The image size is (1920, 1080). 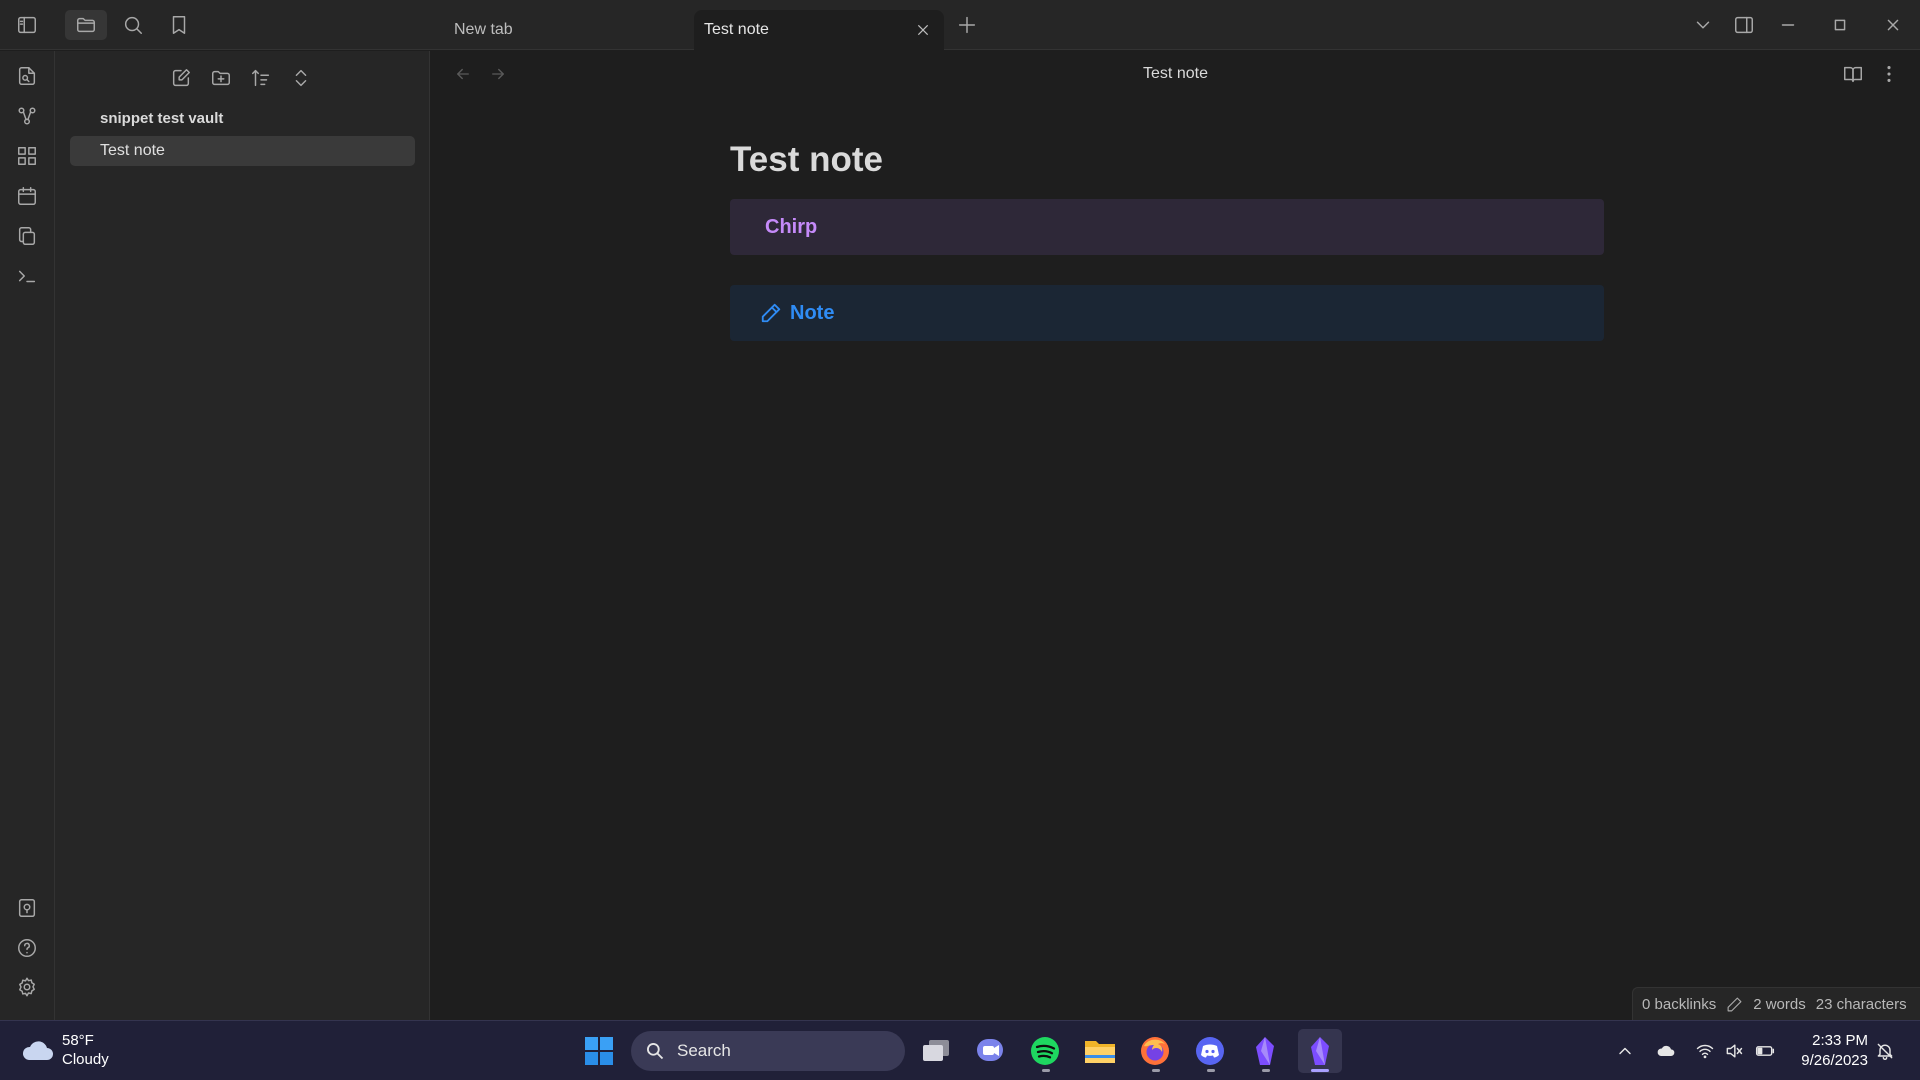 What do you see at coordinates (161, 118) in the screenshot?
I see `vault-name: snippet test vault` at bounding box center [161, 118].